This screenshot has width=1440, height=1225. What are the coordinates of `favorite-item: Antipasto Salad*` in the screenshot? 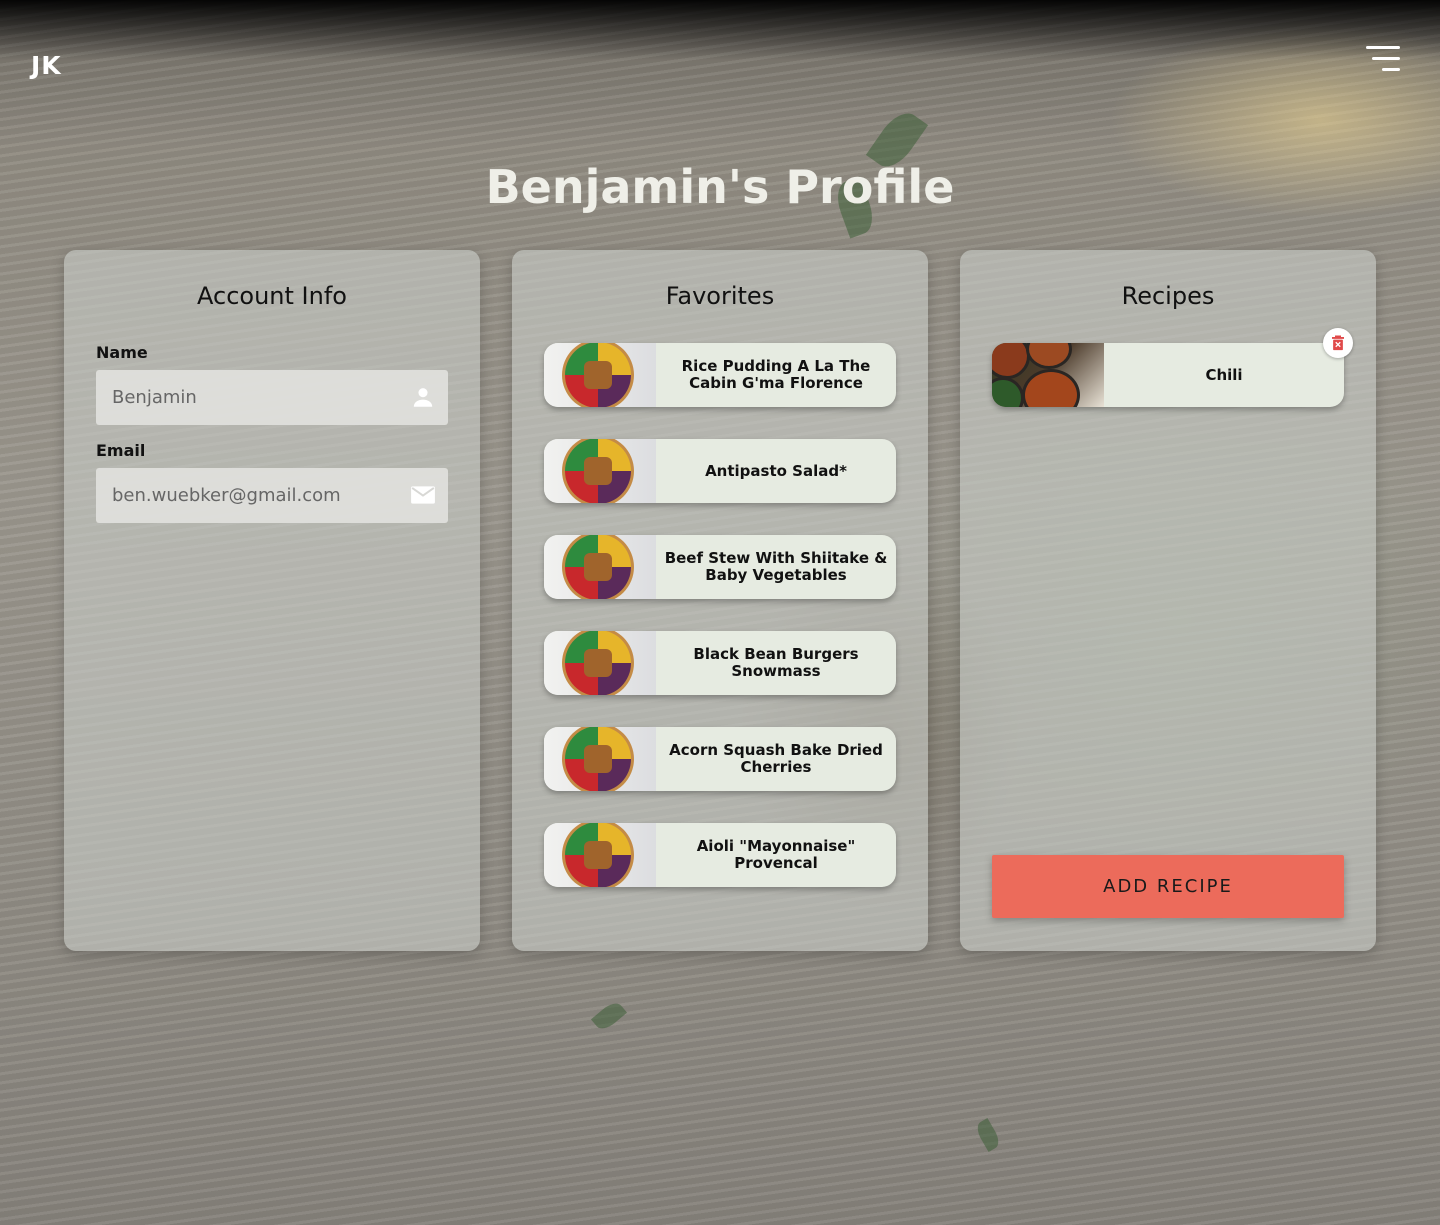 It's located at (720, 471).